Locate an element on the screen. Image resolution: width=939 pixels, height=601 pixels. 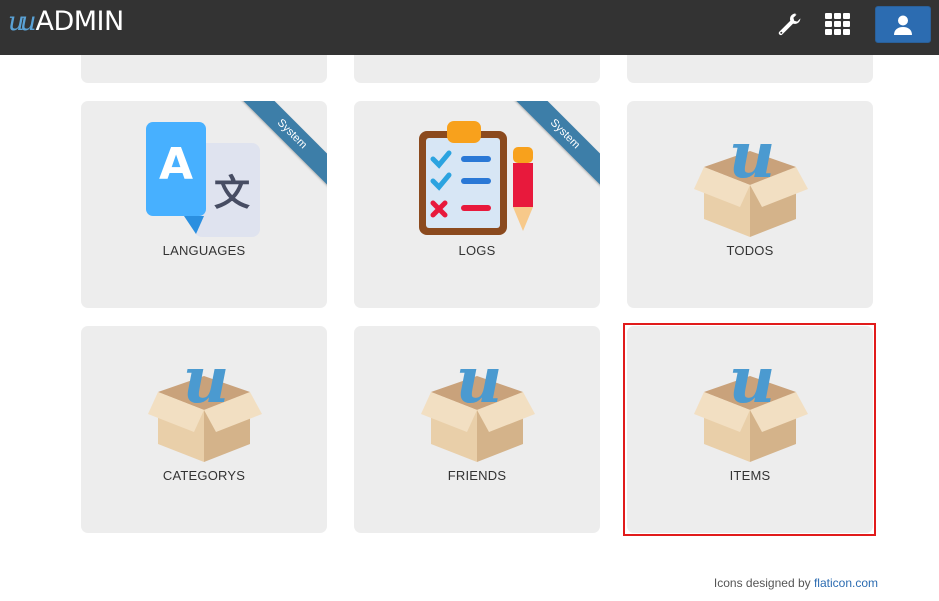
footer-credit: Icons designed by flaticon.com is located at coordinates (439, 583).